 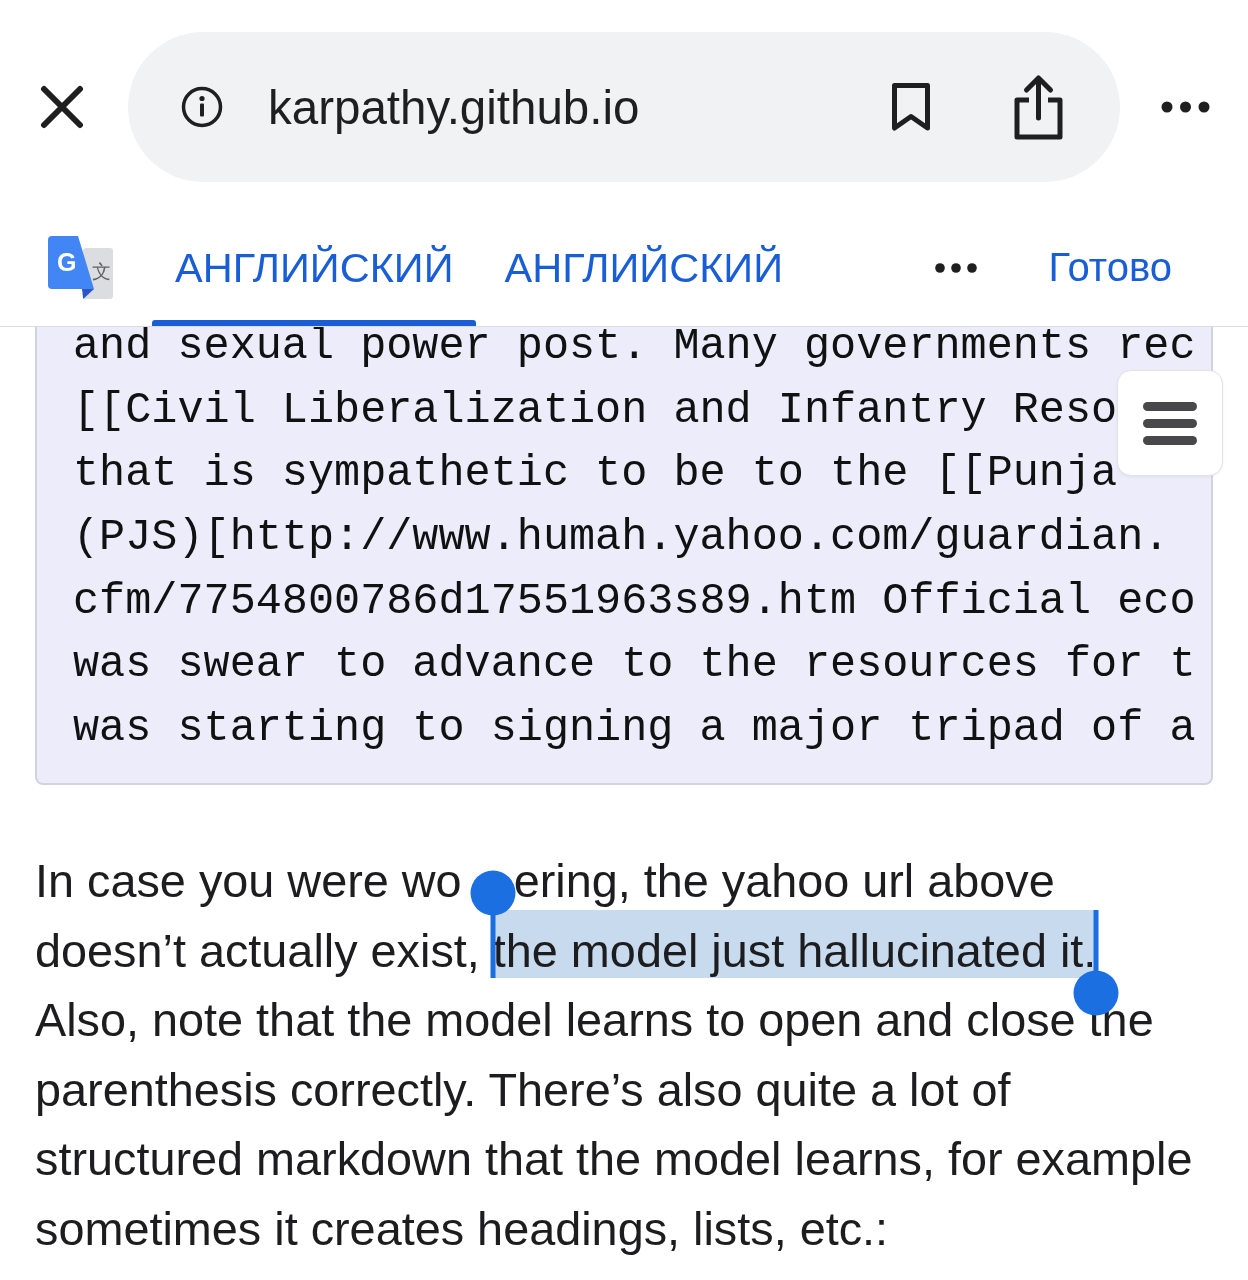 I want to click on address-bar: karpathy.github.io, so click(x=624, y=107).